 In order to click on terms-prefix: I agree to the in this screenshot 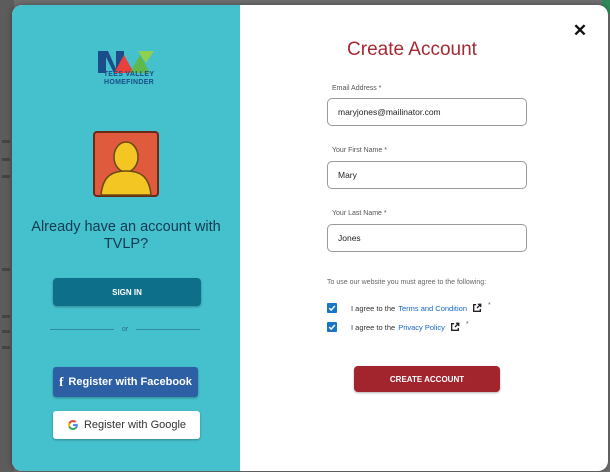, I will do `click(373, 308)`.